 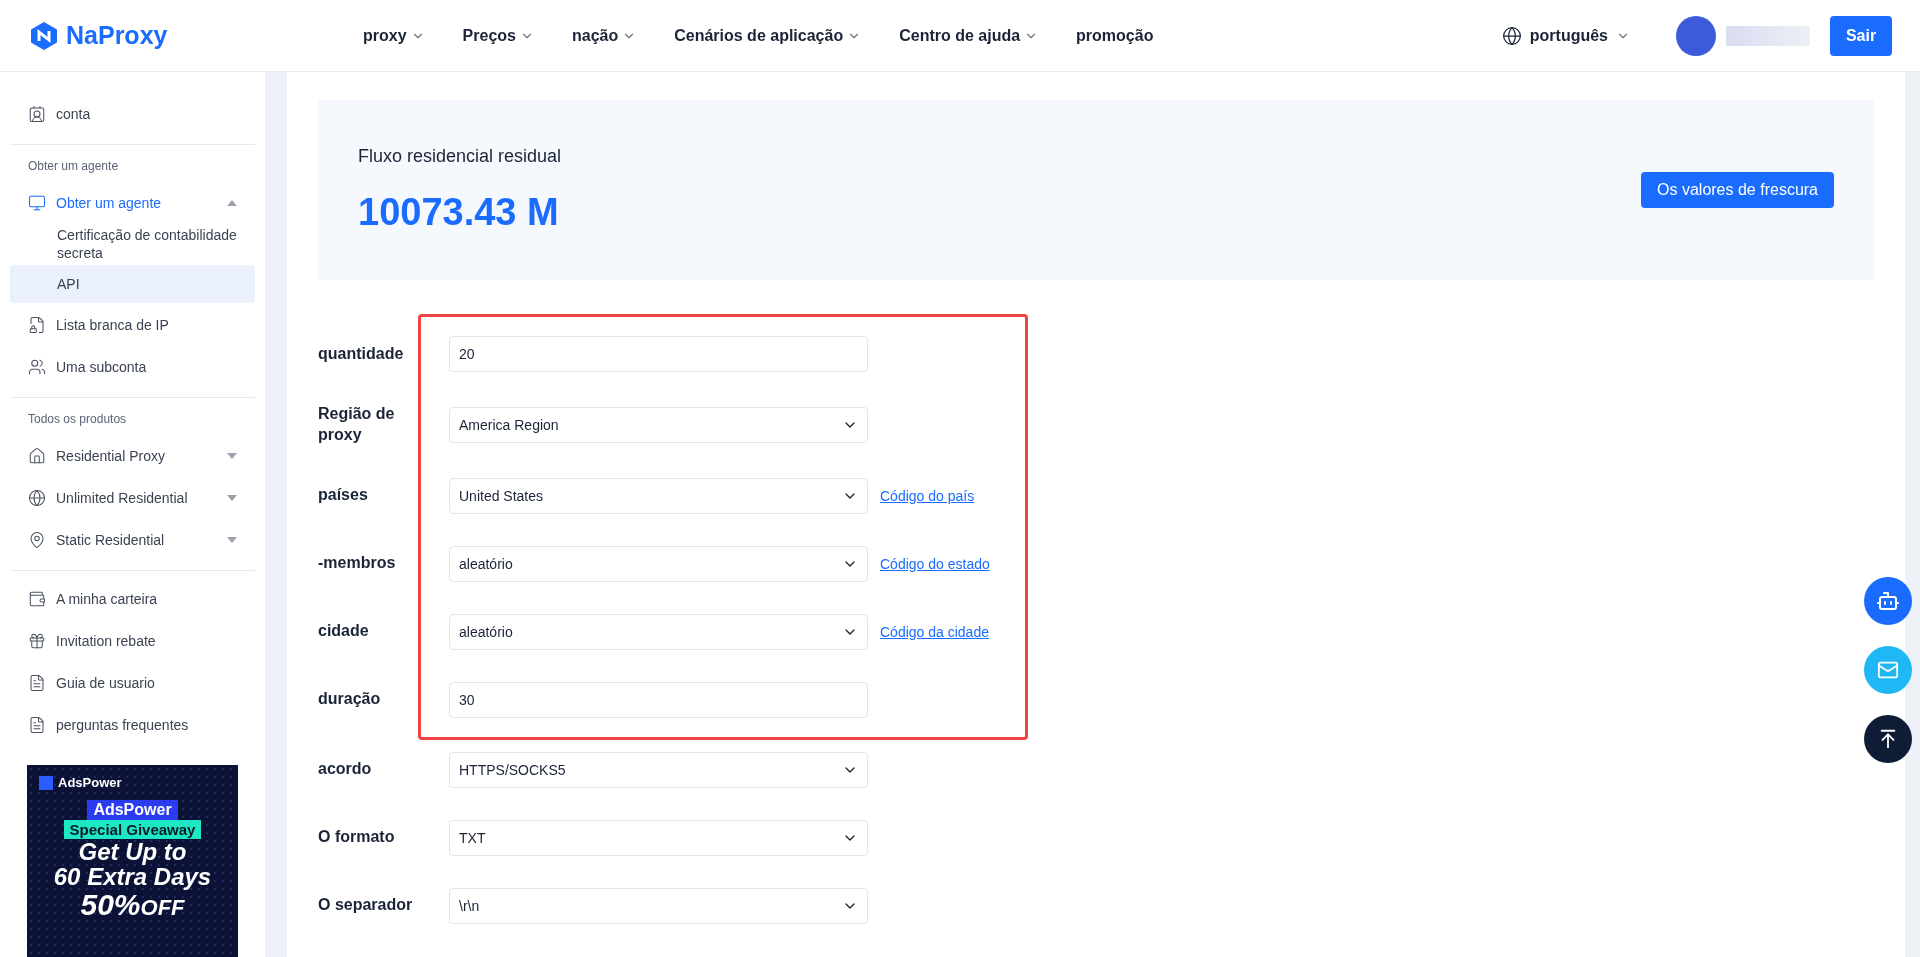 What do you see at coordinates (459, 212) in the screenshot?
I see `balance-value: 10073.43 M` at bounding box center [459, 212].